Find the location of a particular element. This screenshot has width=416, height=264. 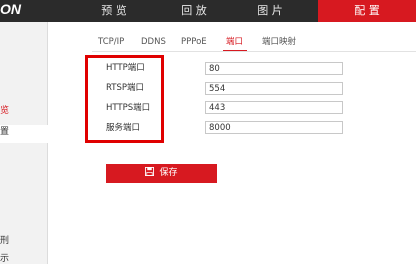

save-button: 保存 is located at coordinates (161, 173).